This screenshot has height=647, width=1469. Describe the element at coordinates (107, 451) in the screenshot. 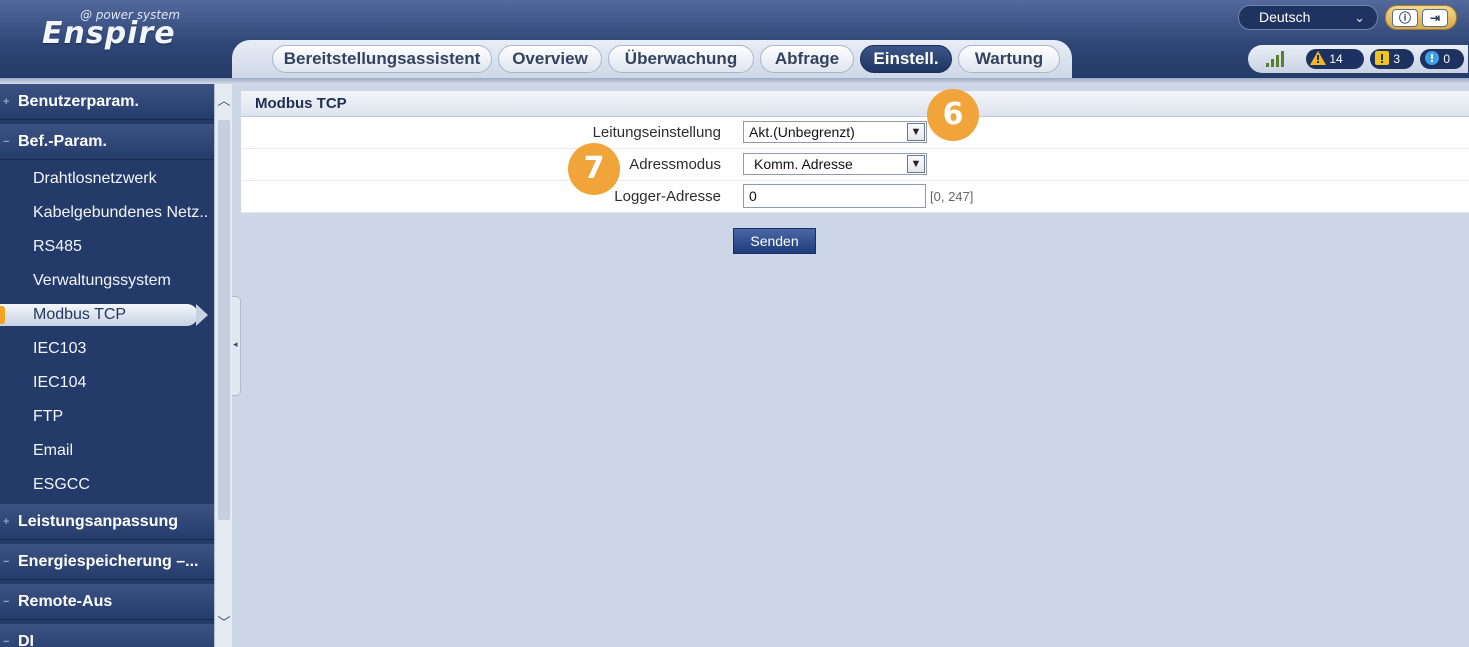

I see `sidebar-item-email: Email` at that location.